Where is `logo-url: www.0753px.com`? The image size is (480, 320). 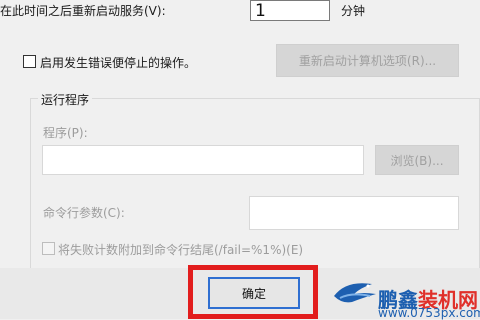 logo-url: www.0753px.com is located at coordinates (429, 313).